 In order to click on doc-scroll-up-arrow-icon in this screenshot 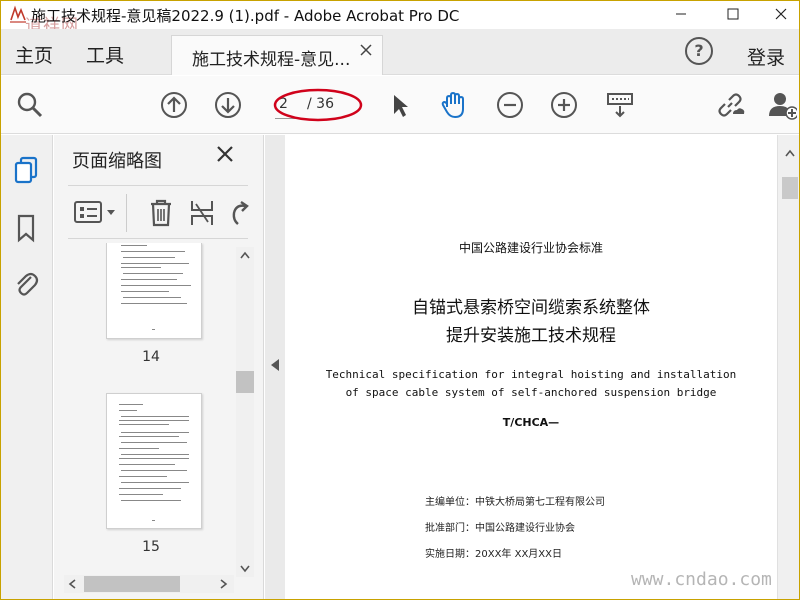, I will do `click(790, 153)`.